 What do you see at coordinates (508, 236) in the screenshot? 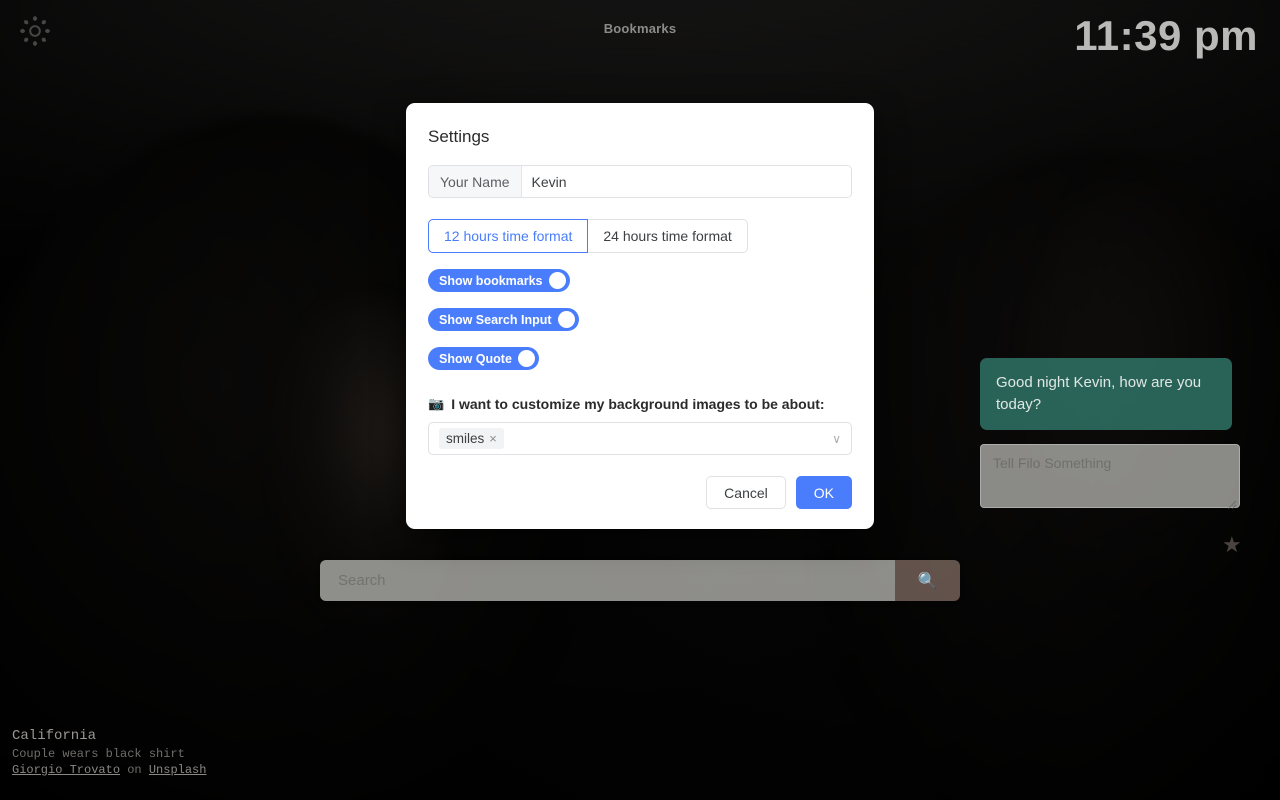
I see `time-format-12h-button: 12 hours time format` at bounding box center [508, 236].